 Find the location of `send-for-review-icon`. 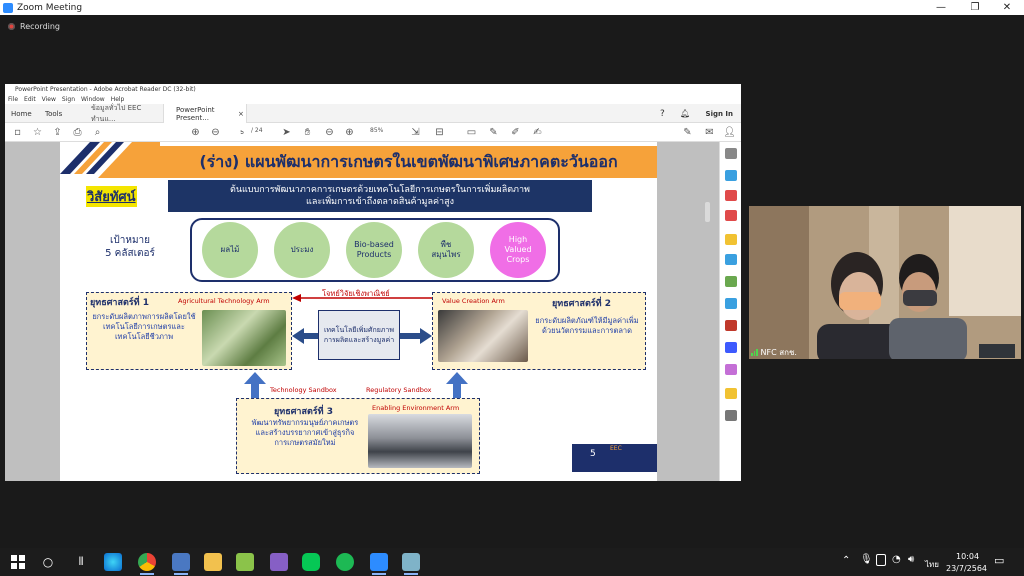

send-for-review-icon is located at coordinates (731, 393).